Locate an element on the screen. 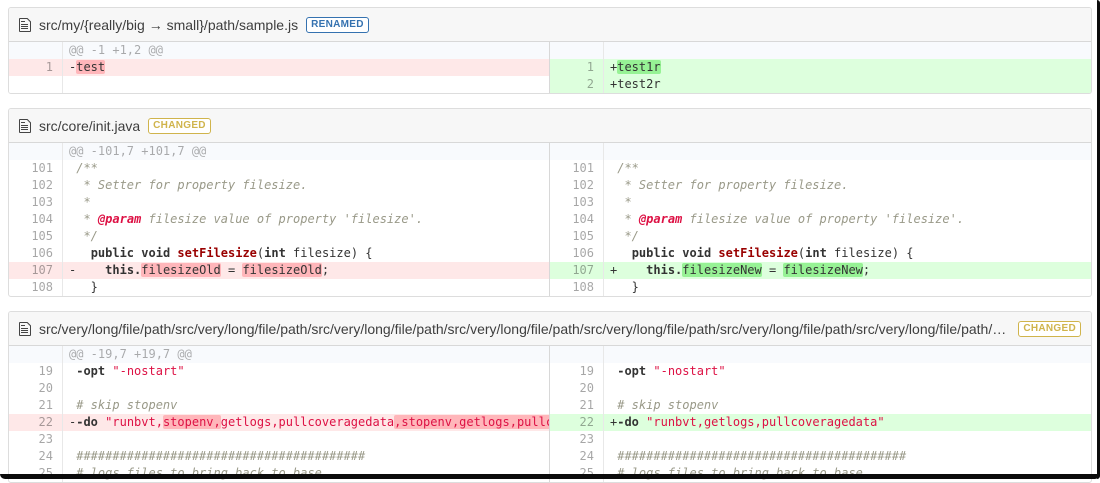  diff-row: @@ -1 +1,2 @@ is located at coordinates (550, 50).